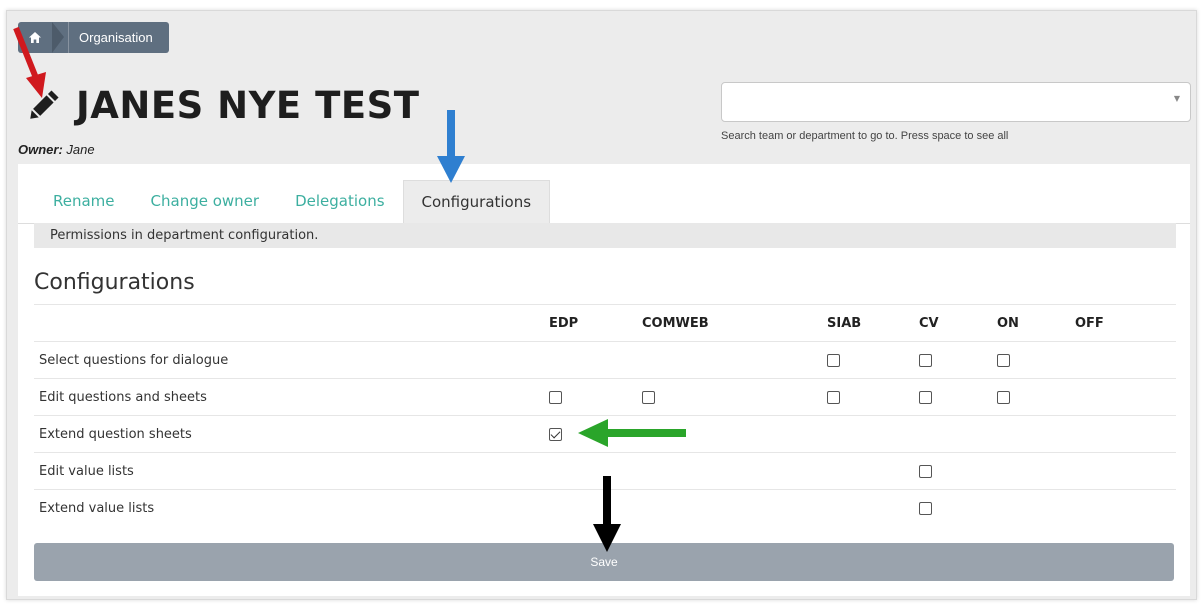  I want to click on red-arrow-annotation, so click(29, 62).